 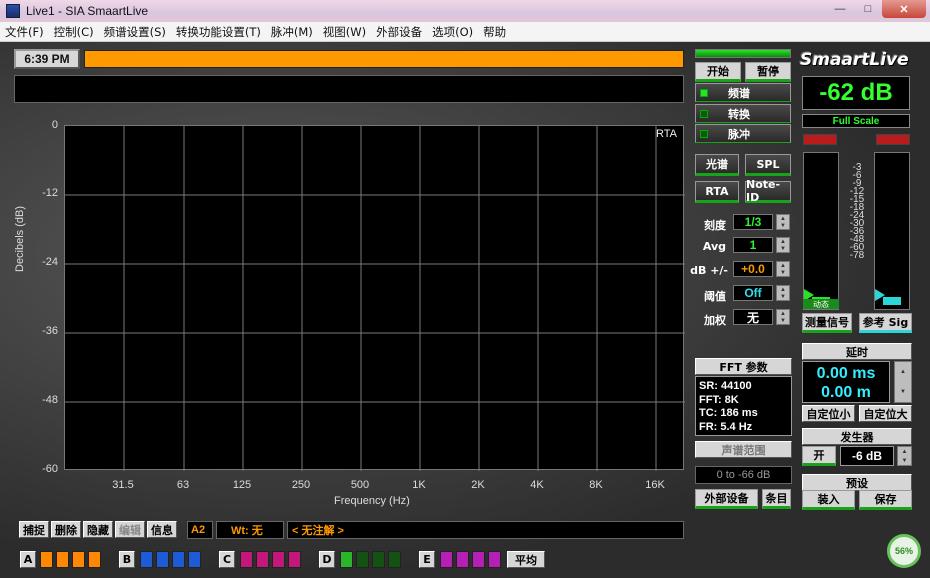 I want to click on edit-button: 编辑, so click(x=130, y=529).